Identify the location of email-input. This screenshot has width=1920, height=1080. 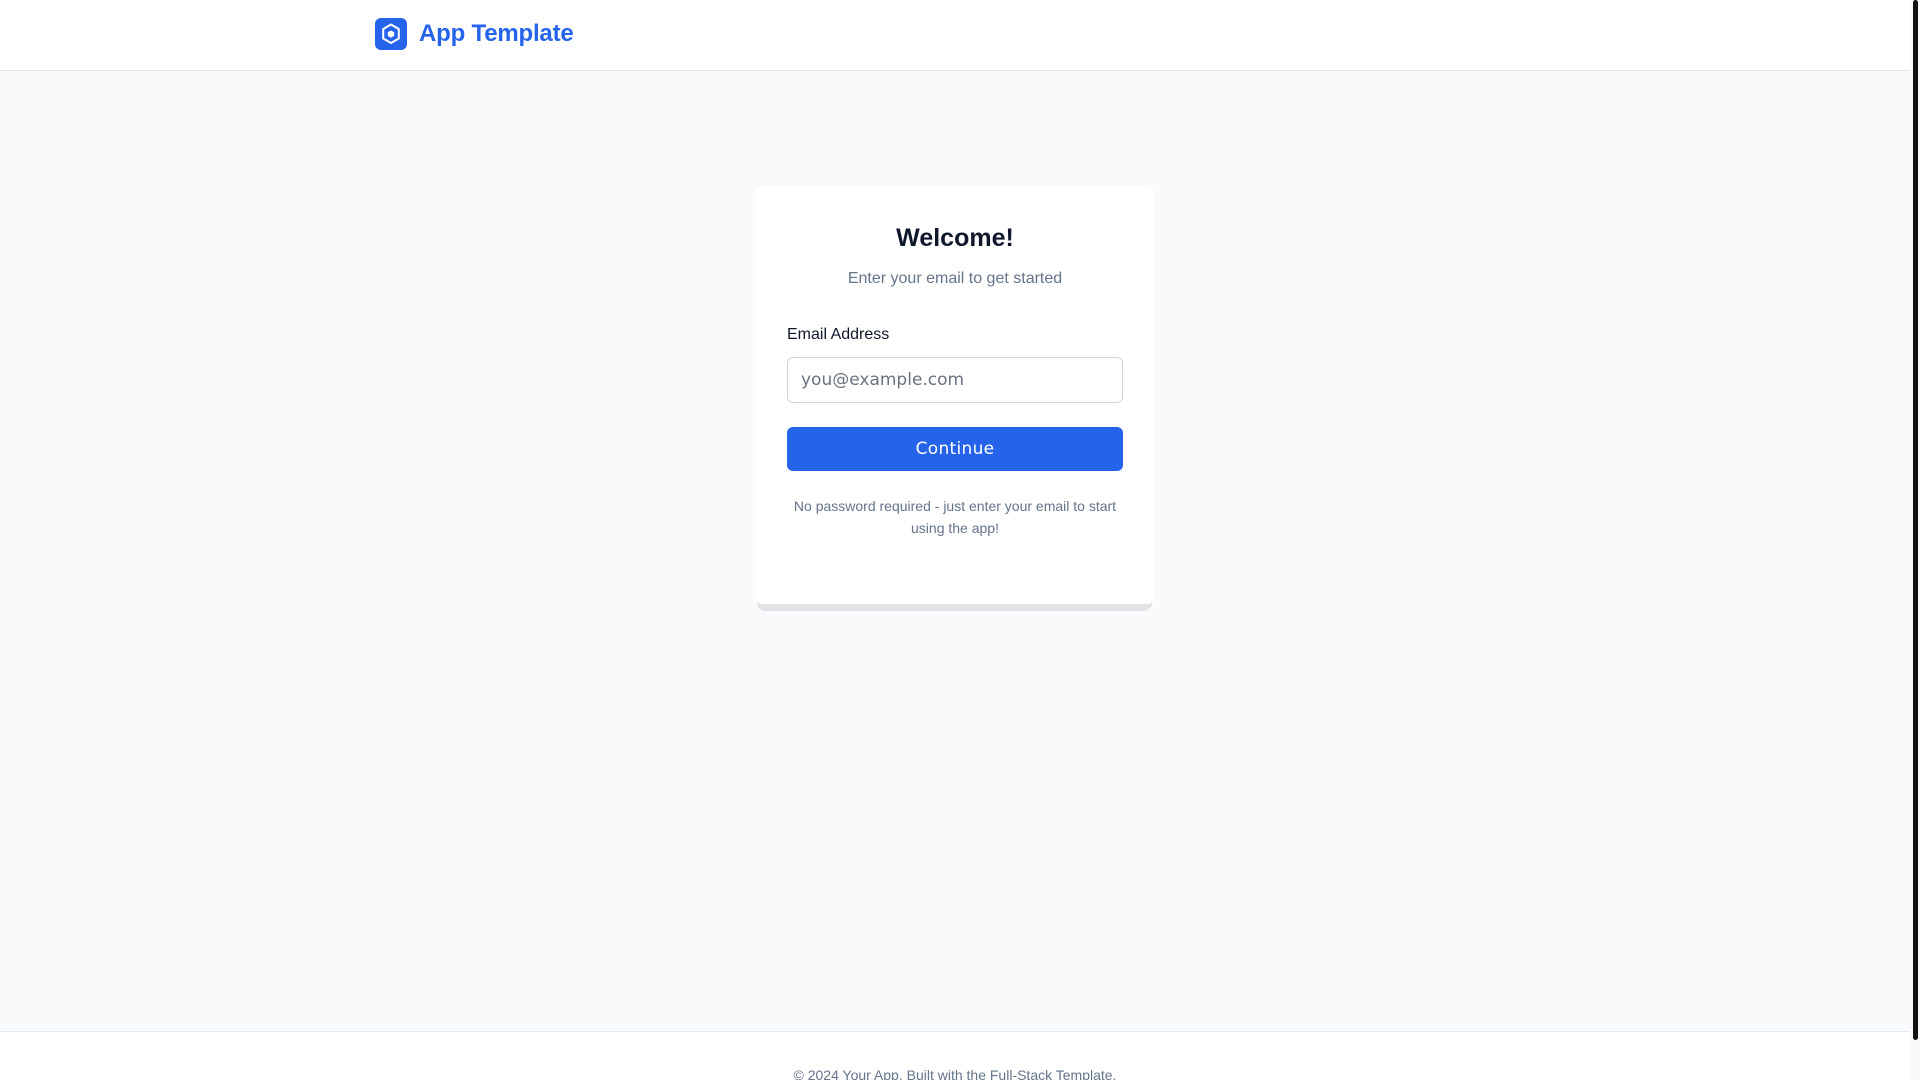
(955, 380).